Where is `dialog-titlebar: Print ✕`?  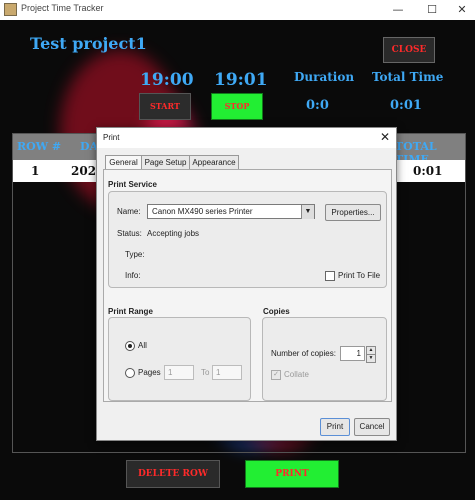 dialog-titlebar: Print ✕ is located at coordinates (246, 138).